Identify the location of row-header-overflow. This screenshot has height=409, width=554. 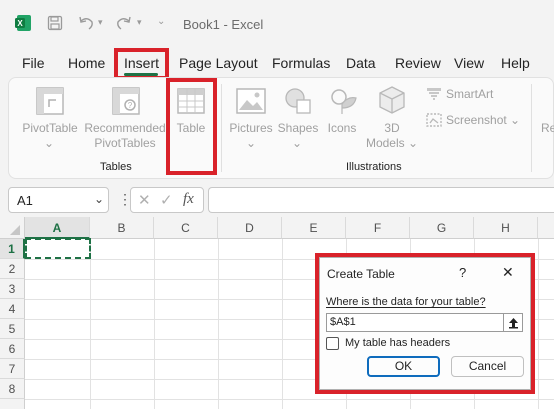
(12, 404).